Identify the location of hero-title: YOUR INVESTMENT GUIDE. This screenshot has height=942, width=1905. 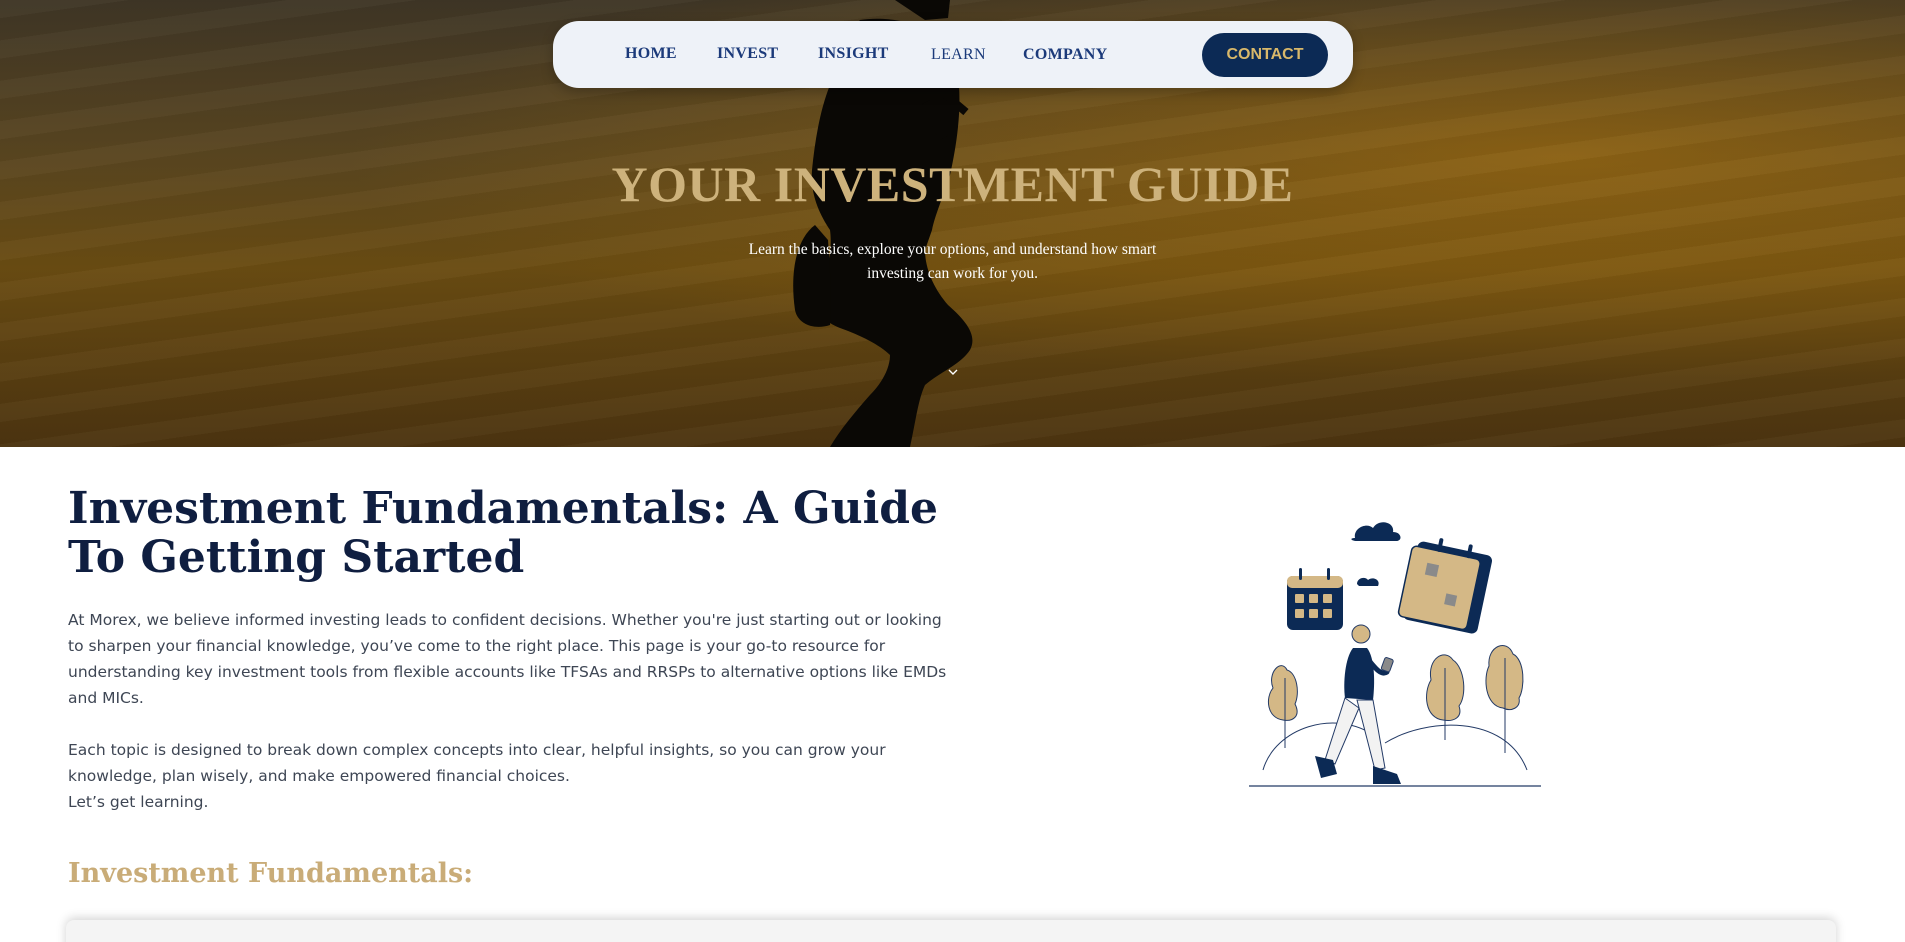
(952, 184).